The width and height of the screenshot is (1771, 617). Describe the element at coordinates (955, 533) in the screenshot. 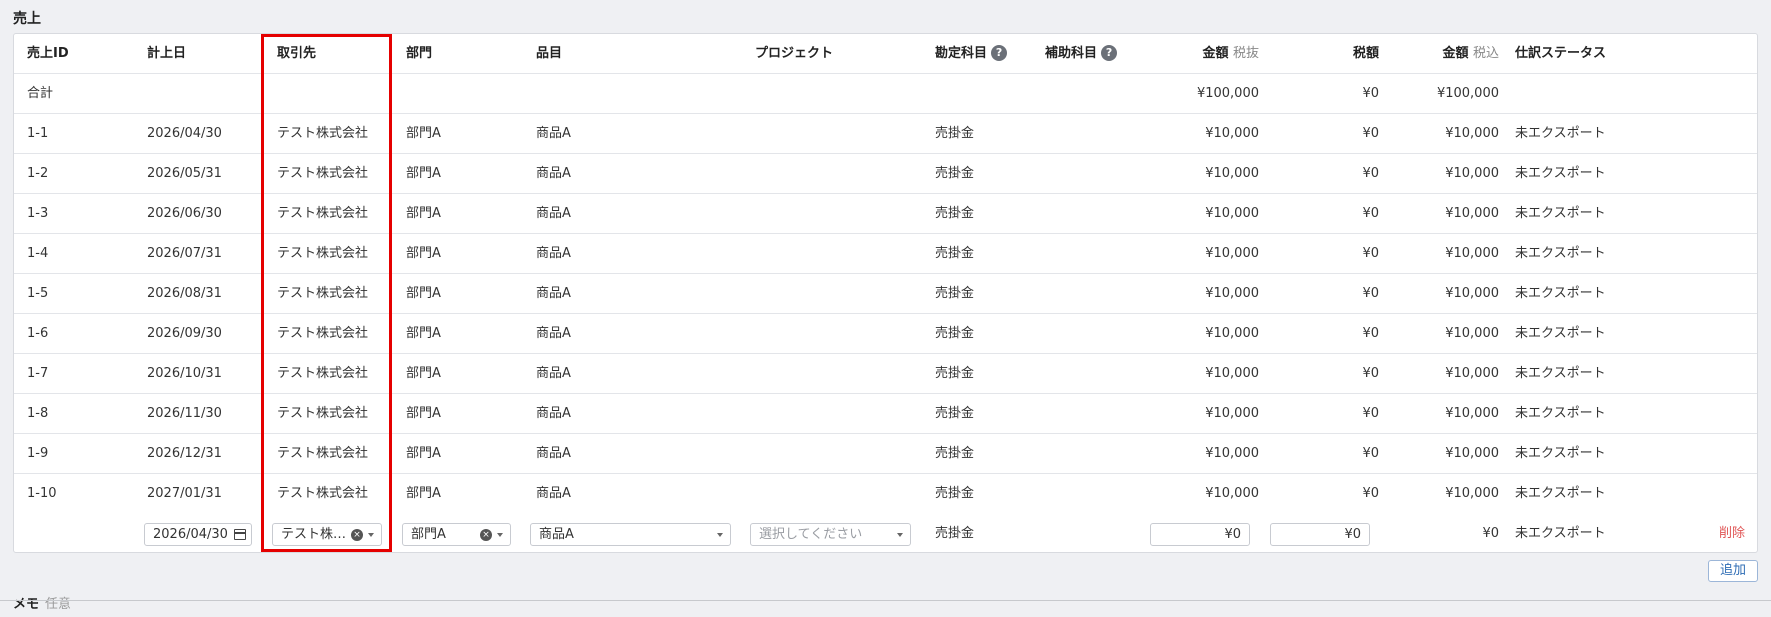

I see `edit-account: 売掛金` at that location.